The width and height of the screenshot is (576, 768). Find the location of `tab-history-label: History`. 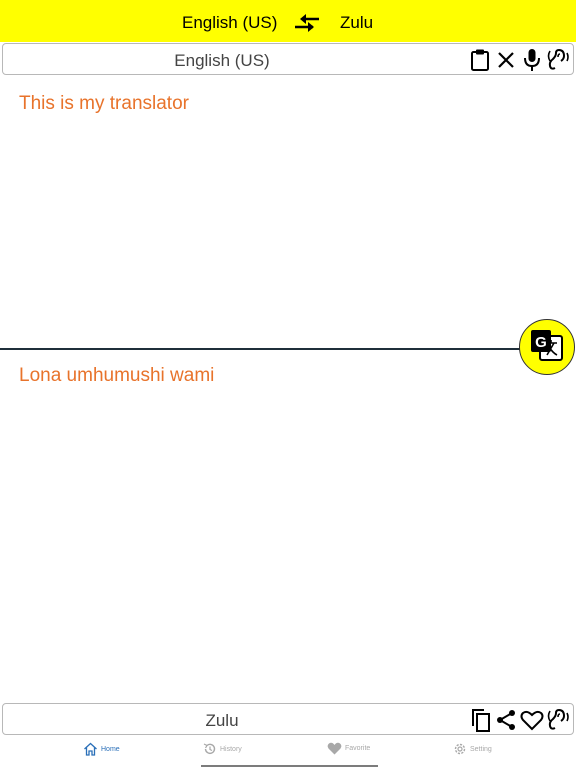

tab-history-label: History is located at coordinates (231, 749).